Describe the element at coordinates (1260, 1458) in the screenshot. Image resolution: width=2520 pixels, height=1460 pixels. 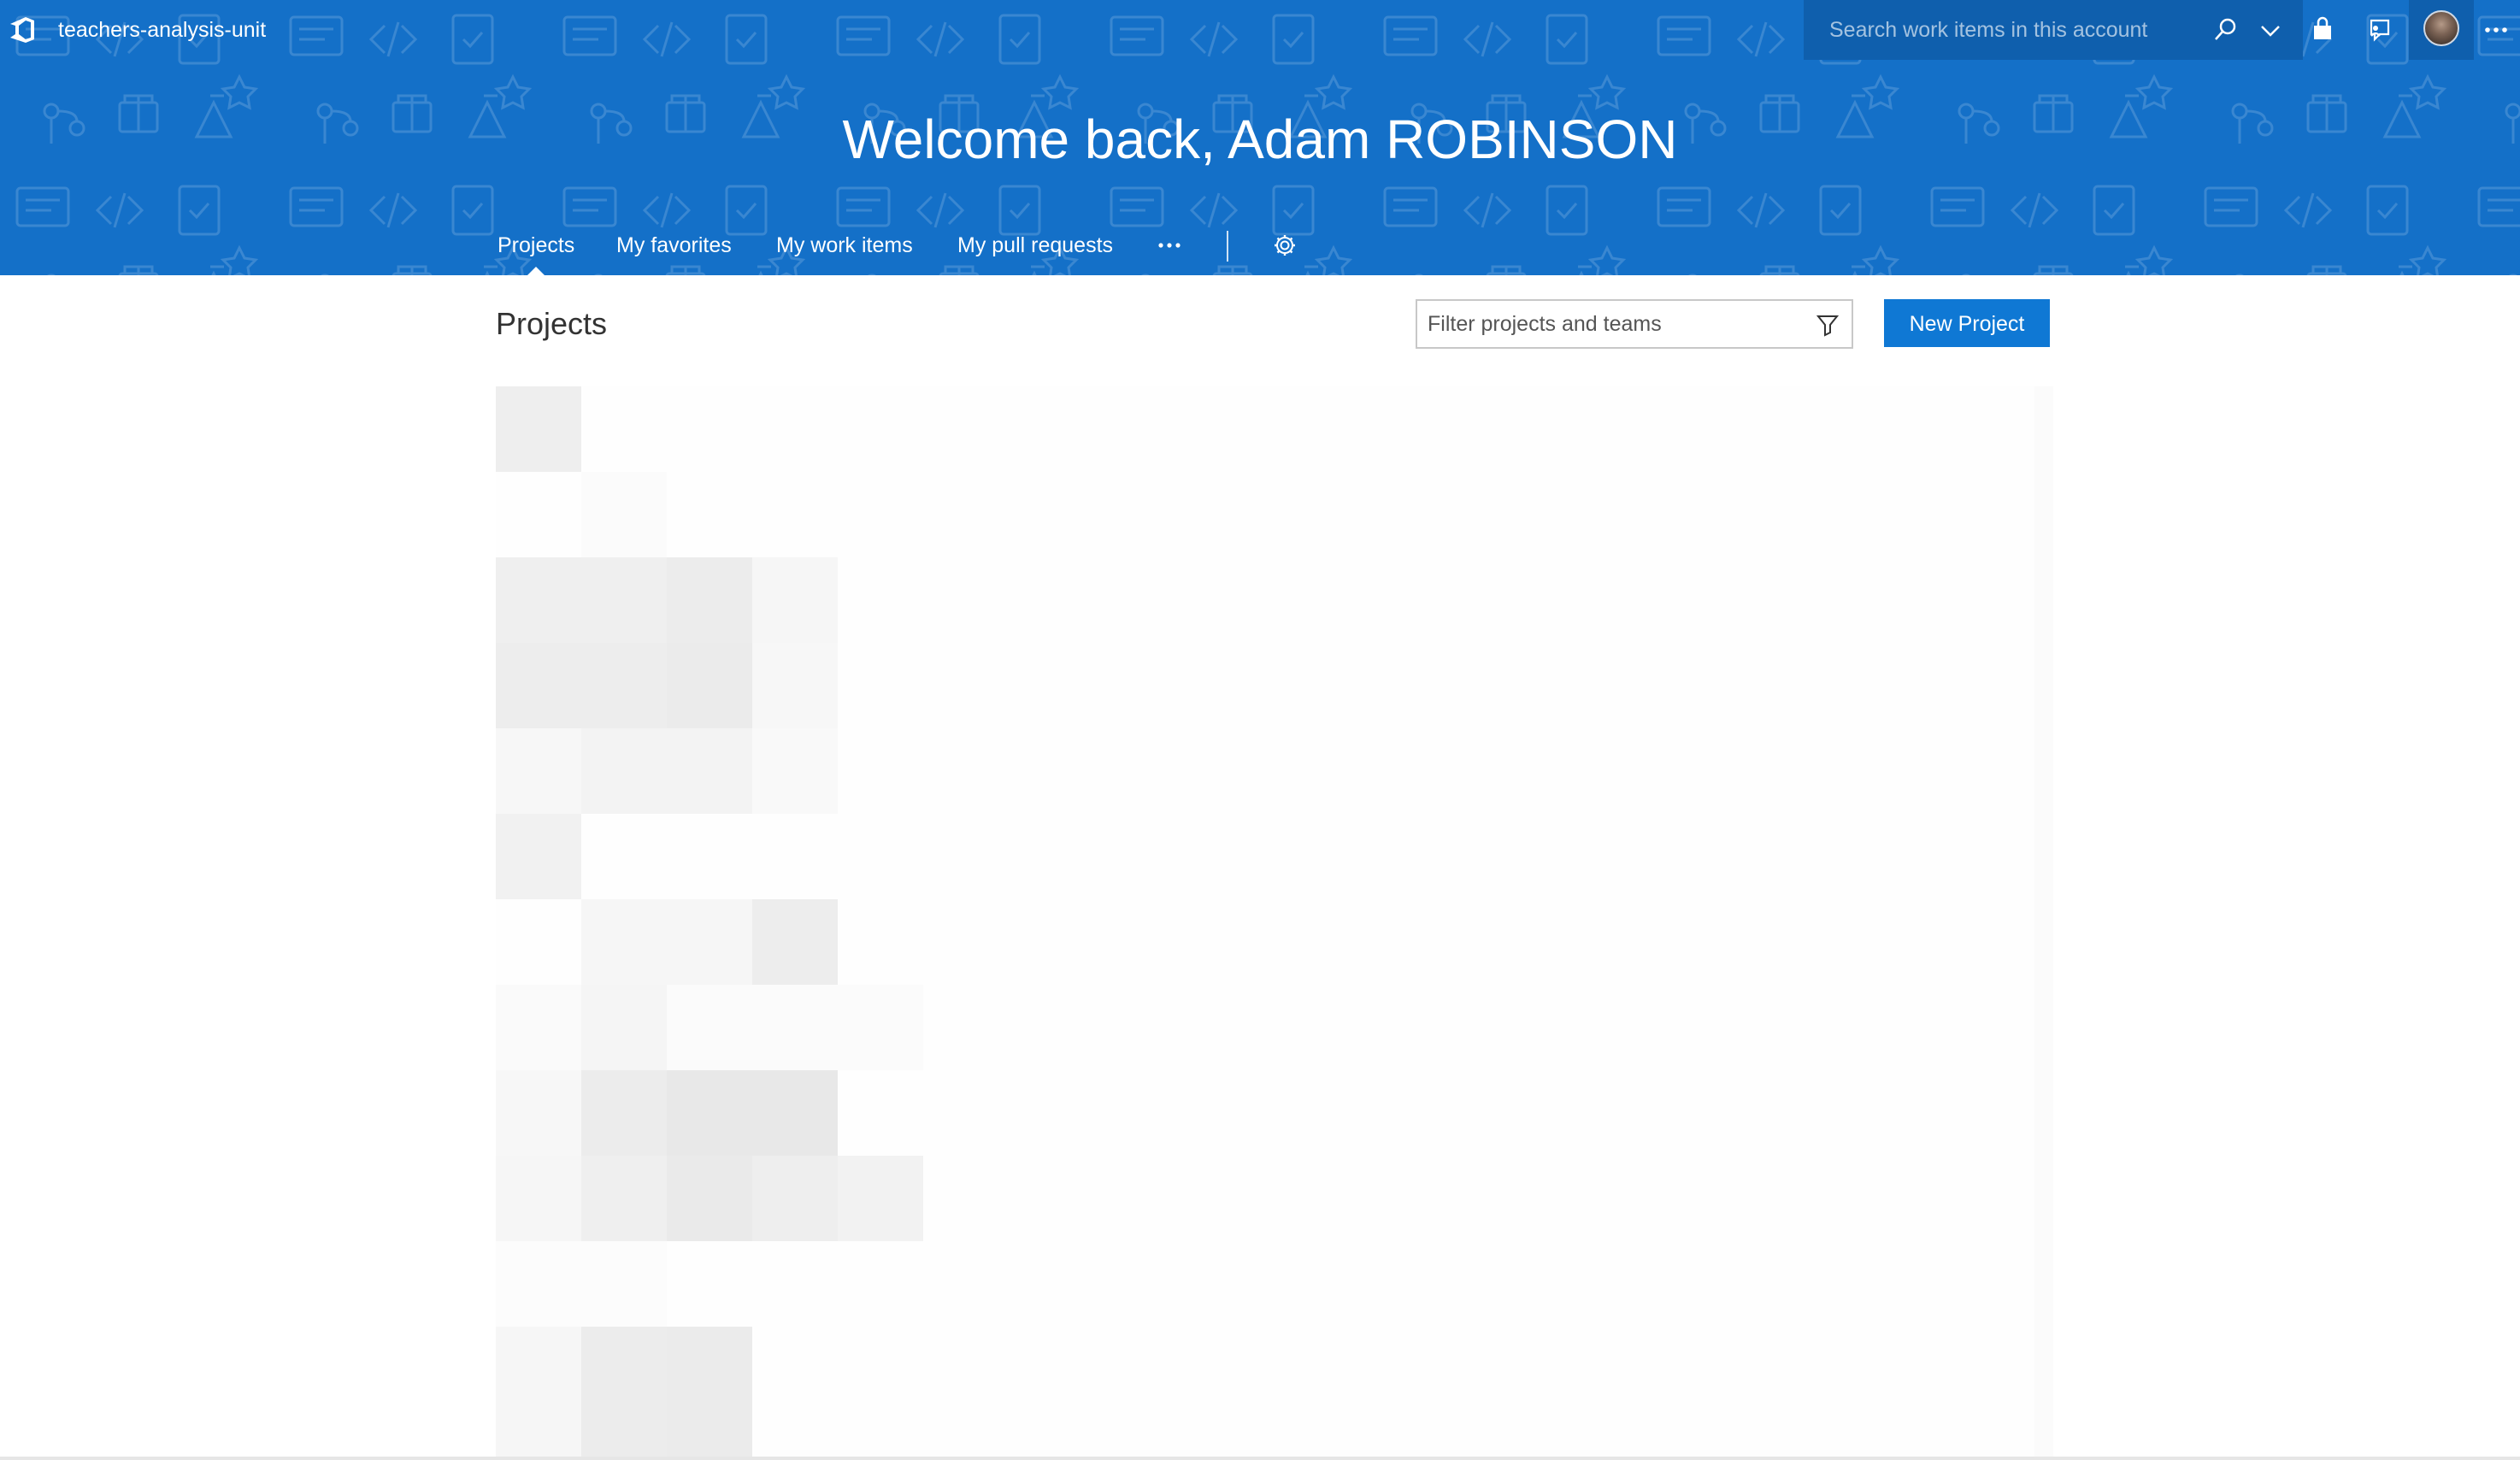
I see `bottom-border` at that location.